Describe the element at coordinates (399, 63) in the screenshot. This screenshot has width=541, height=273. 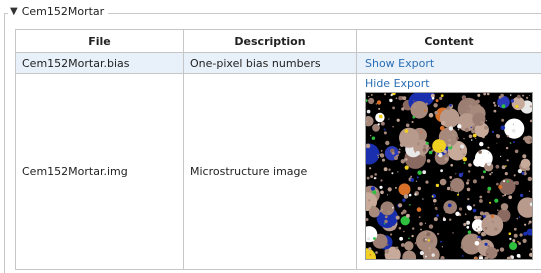
I see `show-export-link: Show Export` at that location.